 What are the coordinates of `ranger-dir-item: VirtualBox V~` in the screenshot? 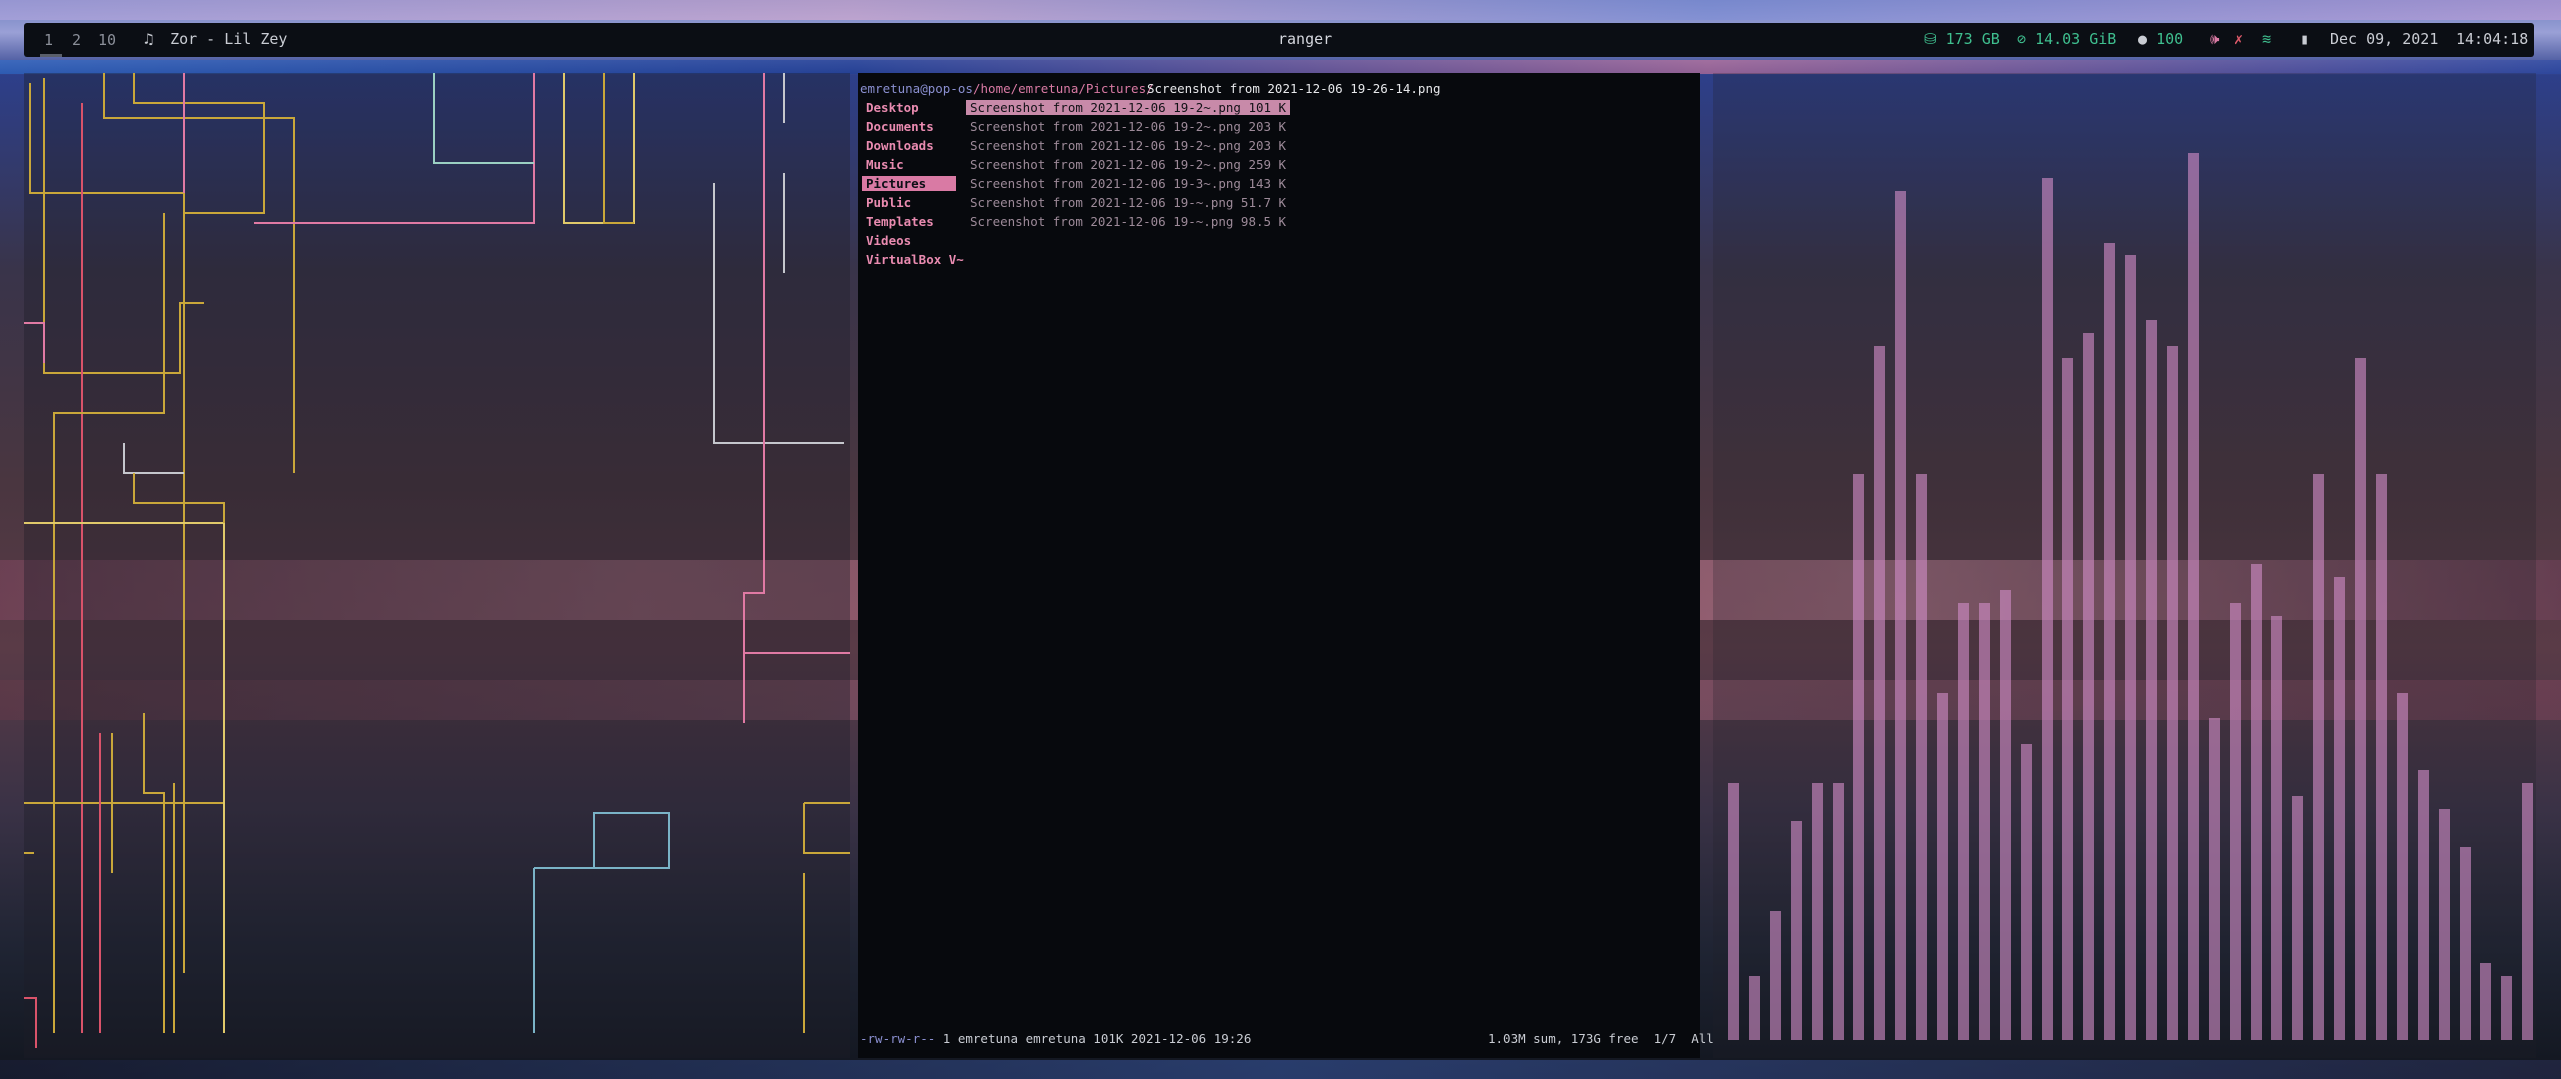 It's located at (915, 259).